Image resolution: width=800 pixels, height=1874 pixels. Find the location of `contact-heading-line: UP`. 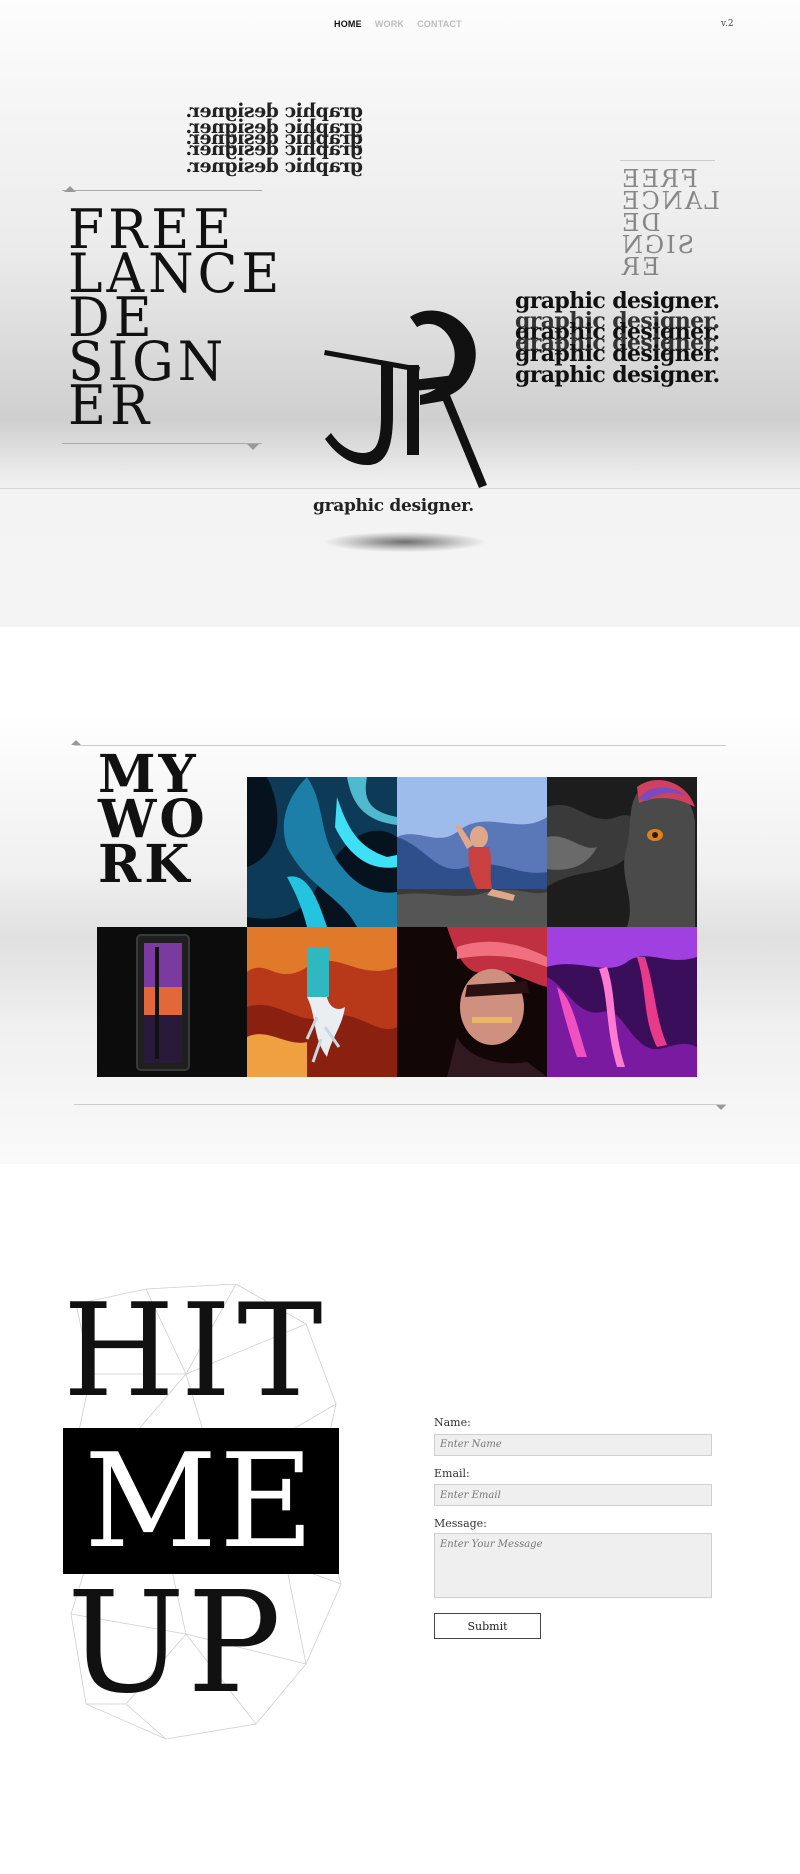

contact-heading-line: UP is located at coordinates (175, 1643).